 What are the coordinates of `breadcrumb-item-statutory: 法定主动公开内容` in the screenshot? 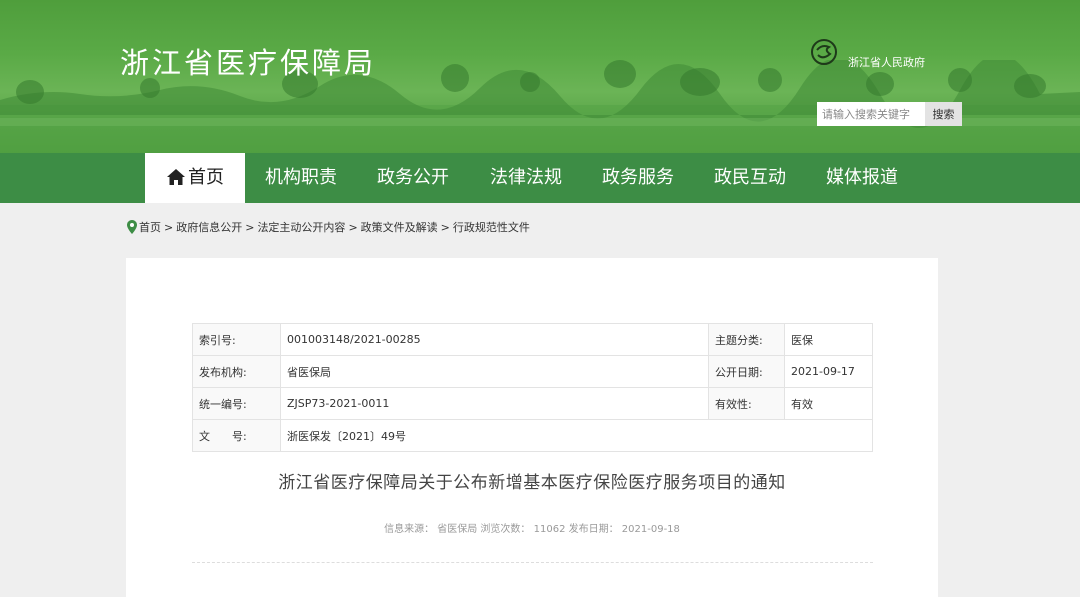 It's located at (301, 227).